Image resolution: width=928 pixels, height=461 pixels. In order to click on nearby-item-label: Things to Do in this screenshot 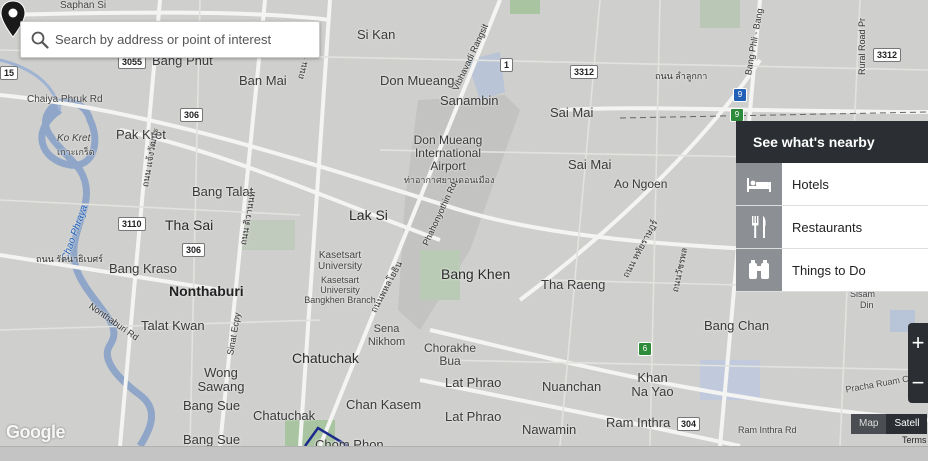, I will do `click(829, 270)`.